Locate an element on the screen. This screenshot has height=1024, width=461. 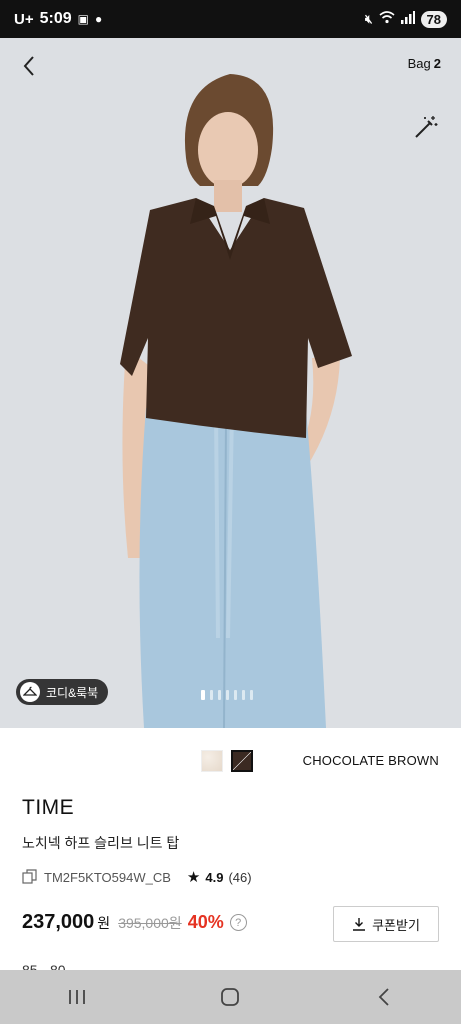
chevron-left-icon is located at coordinates (28, 66).